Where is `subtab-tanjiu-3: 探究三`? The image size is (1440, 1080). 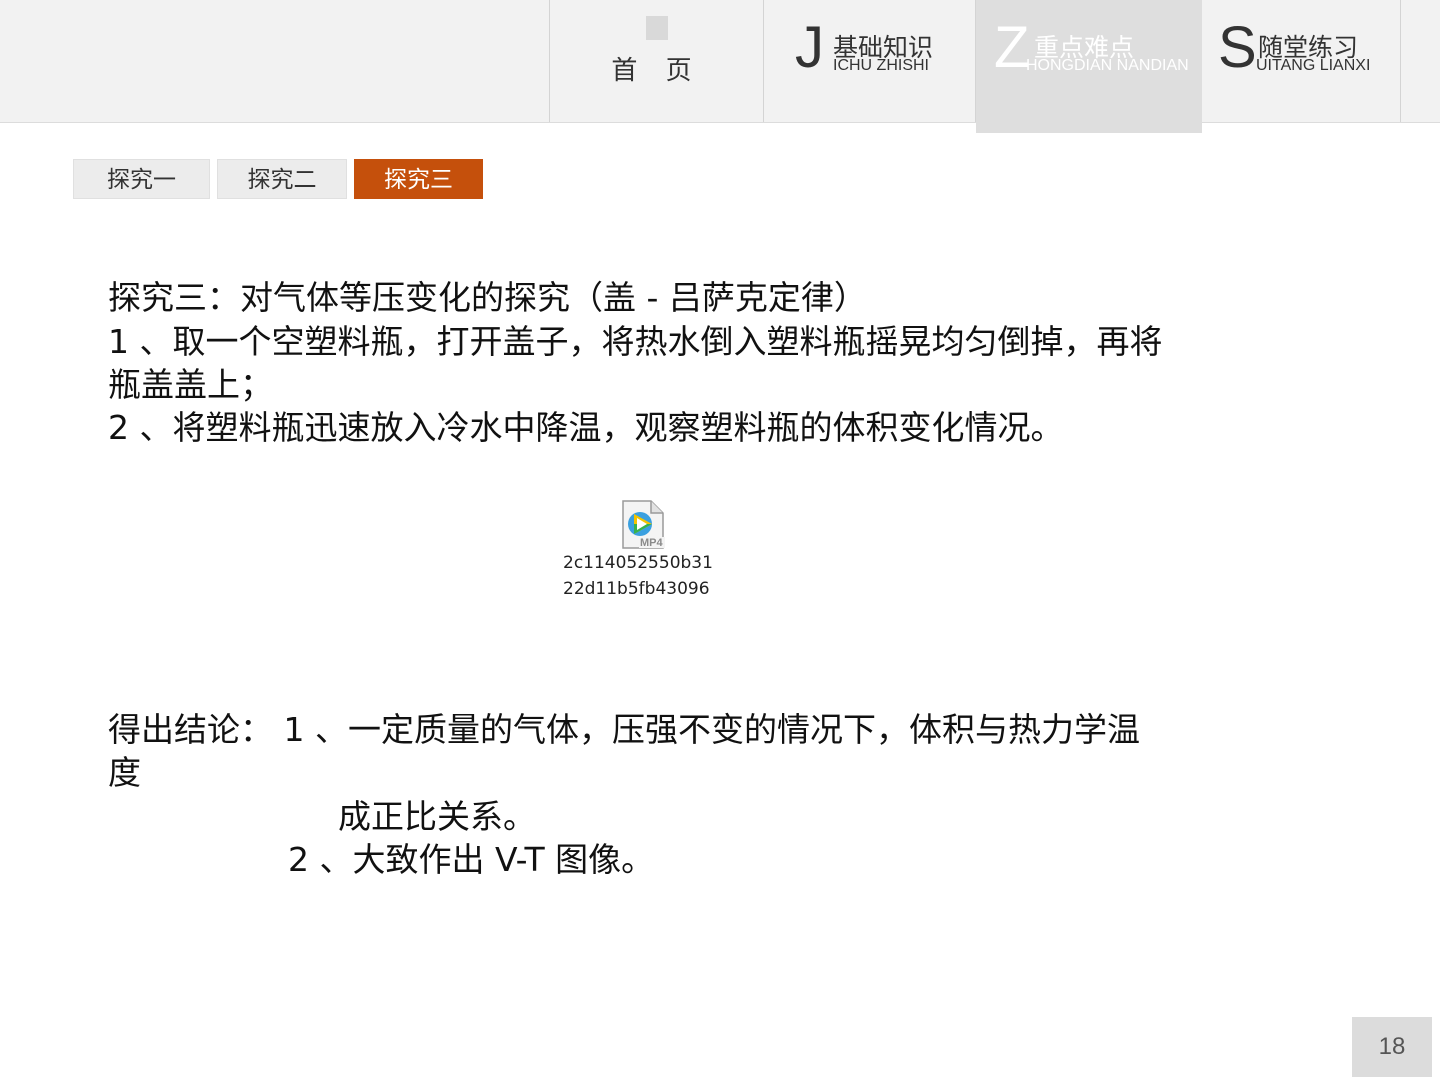 subtab-tanjiu-3: 探究三 is located at coordinates (418, 179).